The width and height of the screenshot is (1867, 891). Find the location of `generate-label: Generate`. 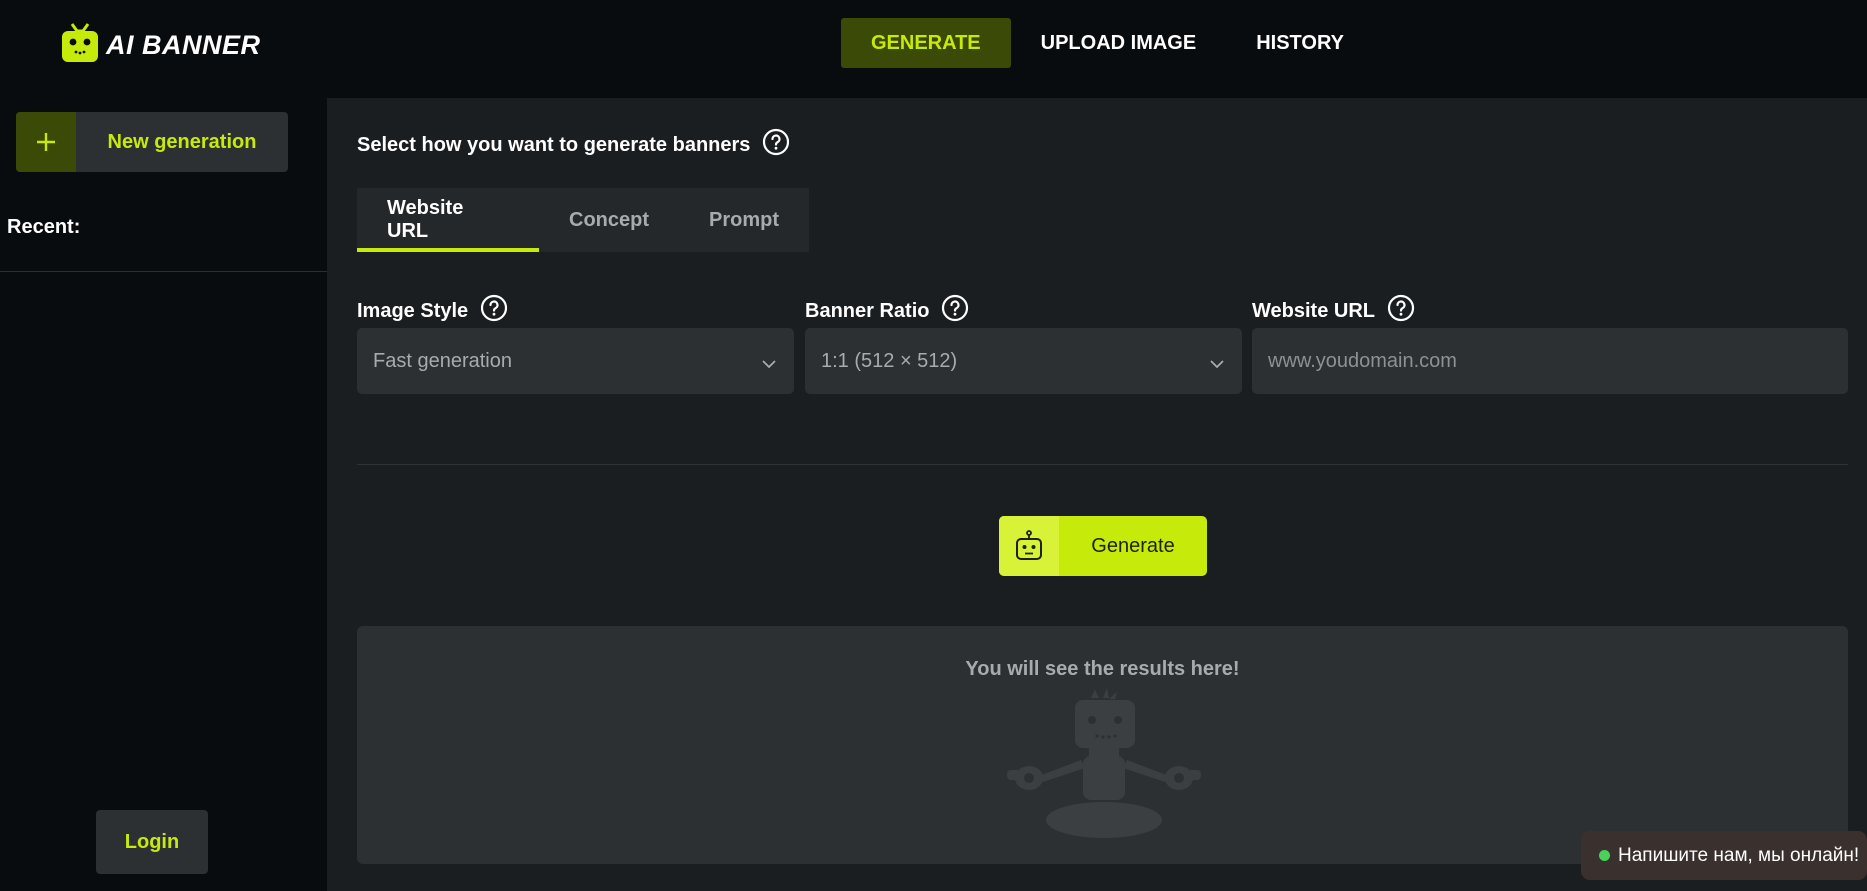

generate-label: Generate is located at coordinates (1133, 545).